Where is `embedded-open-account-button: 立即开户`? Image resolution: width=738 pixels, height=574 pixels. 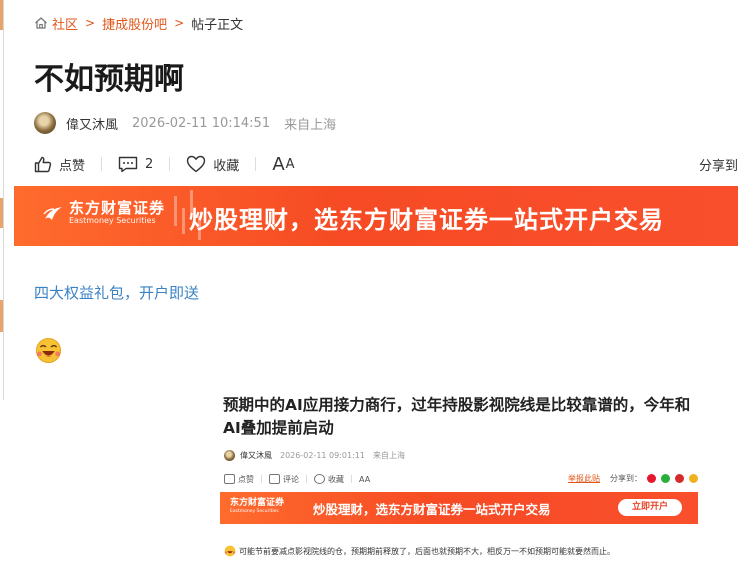
embedded-open-account-button: 立即开户 is located at coordinates (650, 507).